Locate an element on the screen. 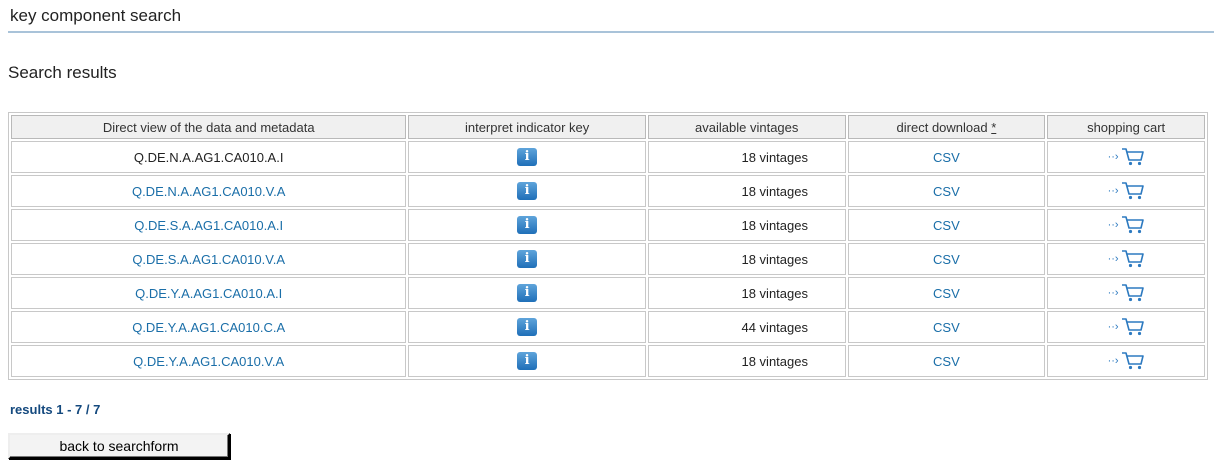  title-divider is located at coordinates (611, 32).